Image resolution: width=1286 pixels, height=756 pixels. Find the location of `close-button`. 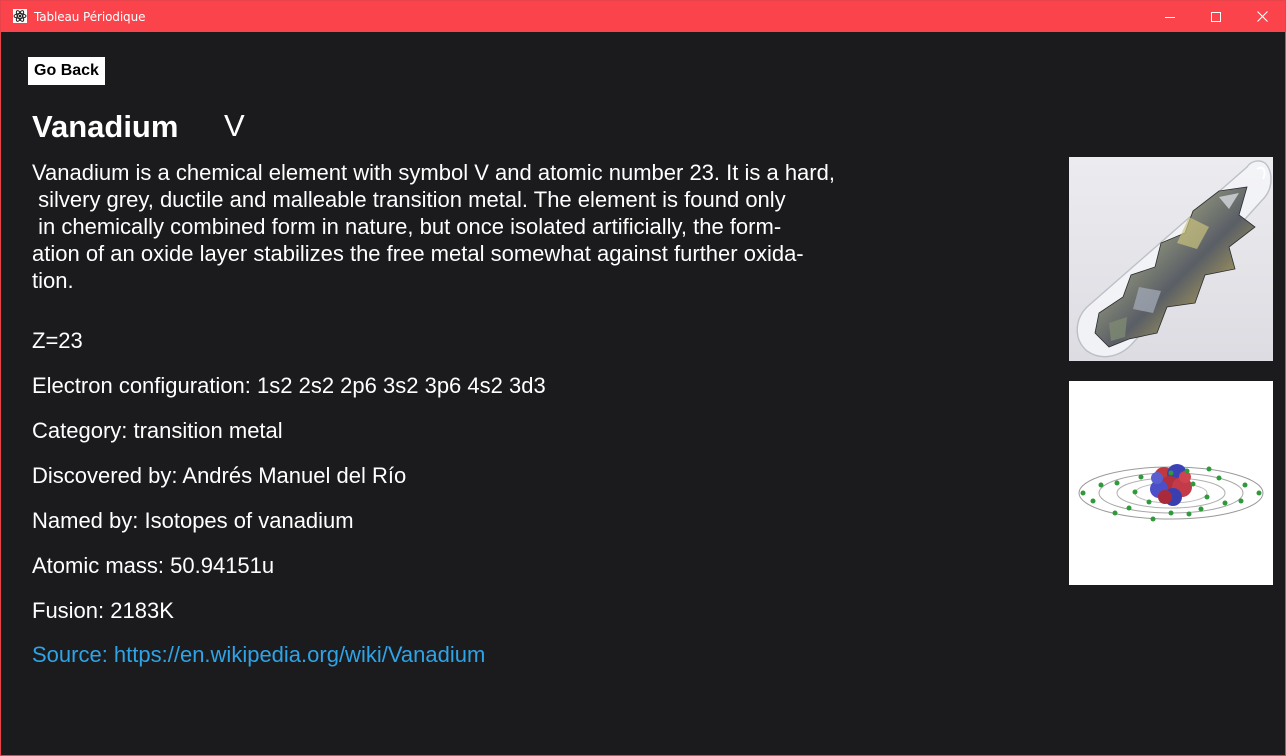

close-button is located at coordinates (1262, 16).